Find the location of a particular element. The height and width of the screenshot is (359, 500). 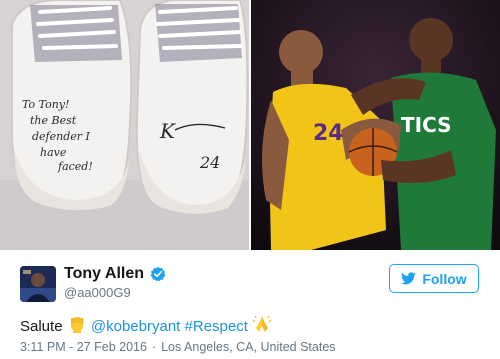

tweet-location: Los Angeles, CA, United States is located at coordinates (248, 347).